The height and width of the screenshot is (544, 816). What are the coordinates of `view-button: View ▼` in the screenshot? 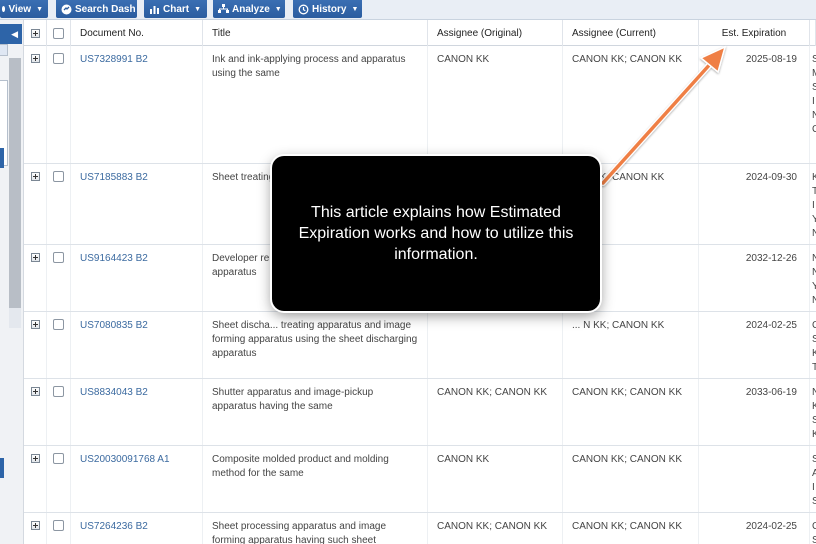 It's located at (24, 9).